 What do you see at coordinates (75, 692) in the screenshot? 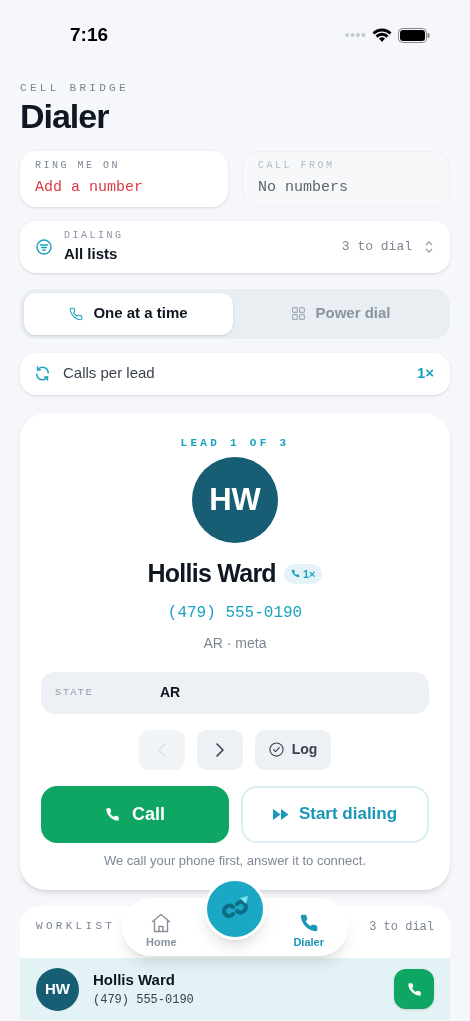
I see `field-label: STATE` at bounding box center [75, 692].